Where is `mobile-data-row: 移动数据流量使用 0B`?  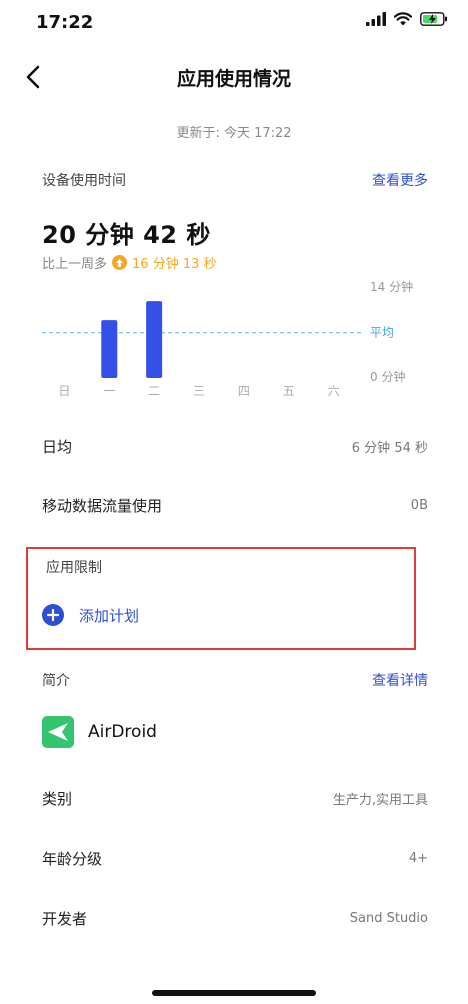
mobile-data-row: 移动数据流量使用 0B is located at coordinates (235, 505).